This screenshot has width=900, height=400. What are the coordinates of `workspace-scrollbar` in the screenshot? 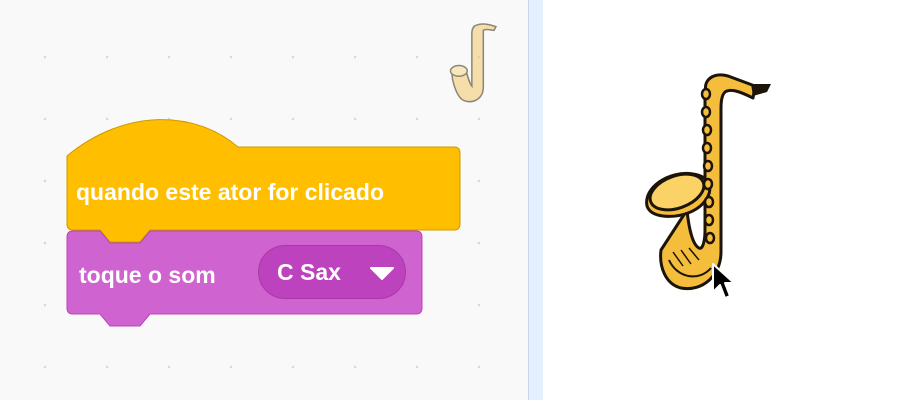 It's located at (535, 200).